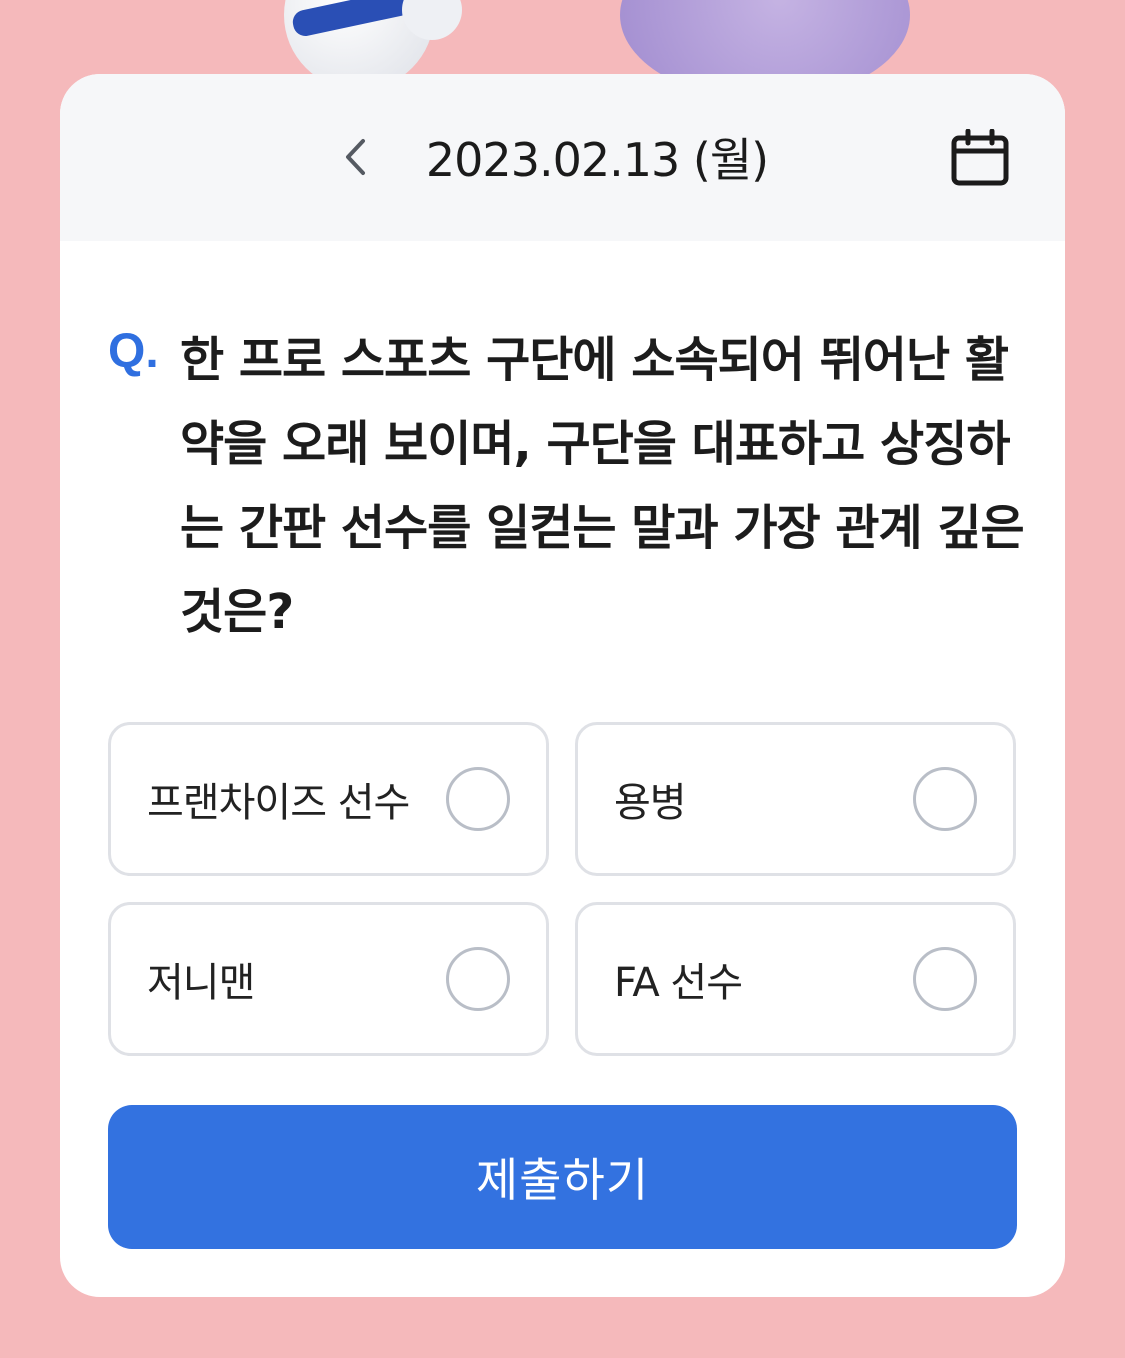 The height and width of the screenshot is (1358, 1125). Describe the element at coordinates (795, 799) in the screenshot. I see `answer-option-2: 용병` at that location.